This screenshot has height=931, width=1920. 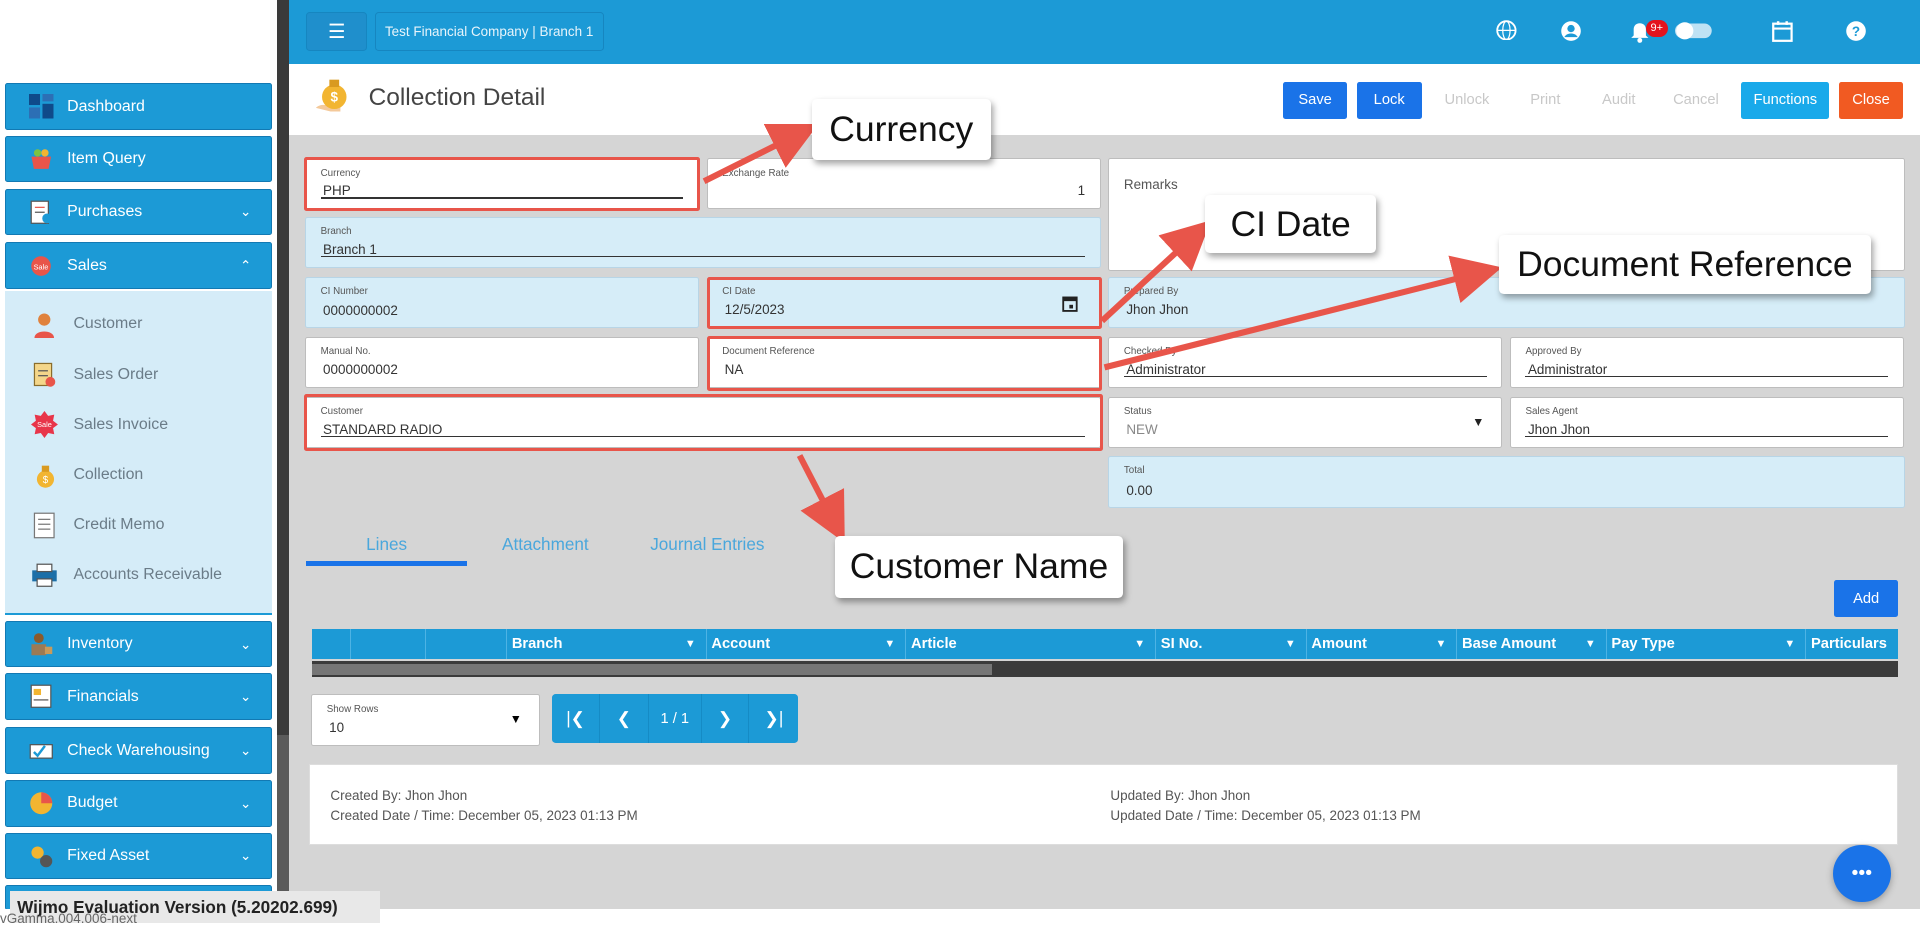 I want to click on grid-horizontal-scrollbar, so click(x=1105, y=669).